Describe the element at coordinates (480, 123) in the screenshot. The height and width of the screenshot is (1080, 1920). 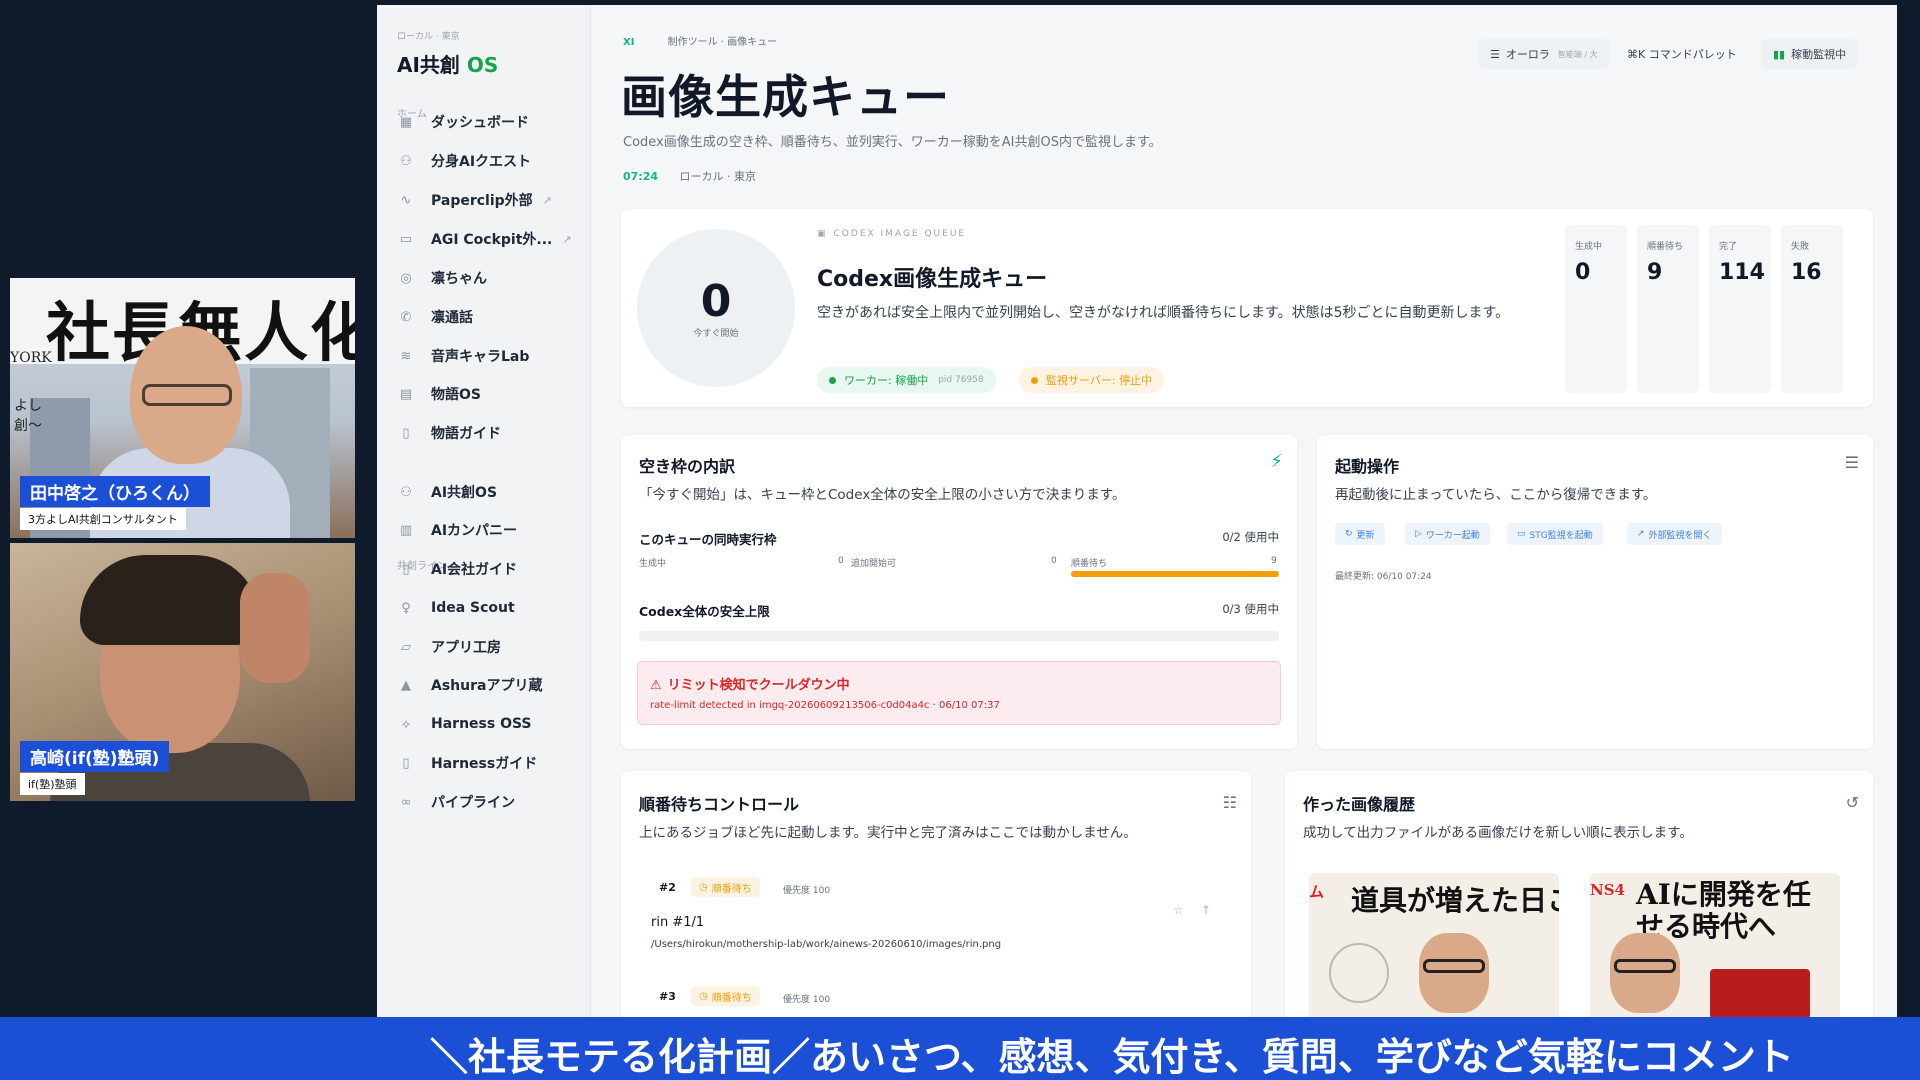
I see `sidebar-item-label: ダッシュボード` at that location.